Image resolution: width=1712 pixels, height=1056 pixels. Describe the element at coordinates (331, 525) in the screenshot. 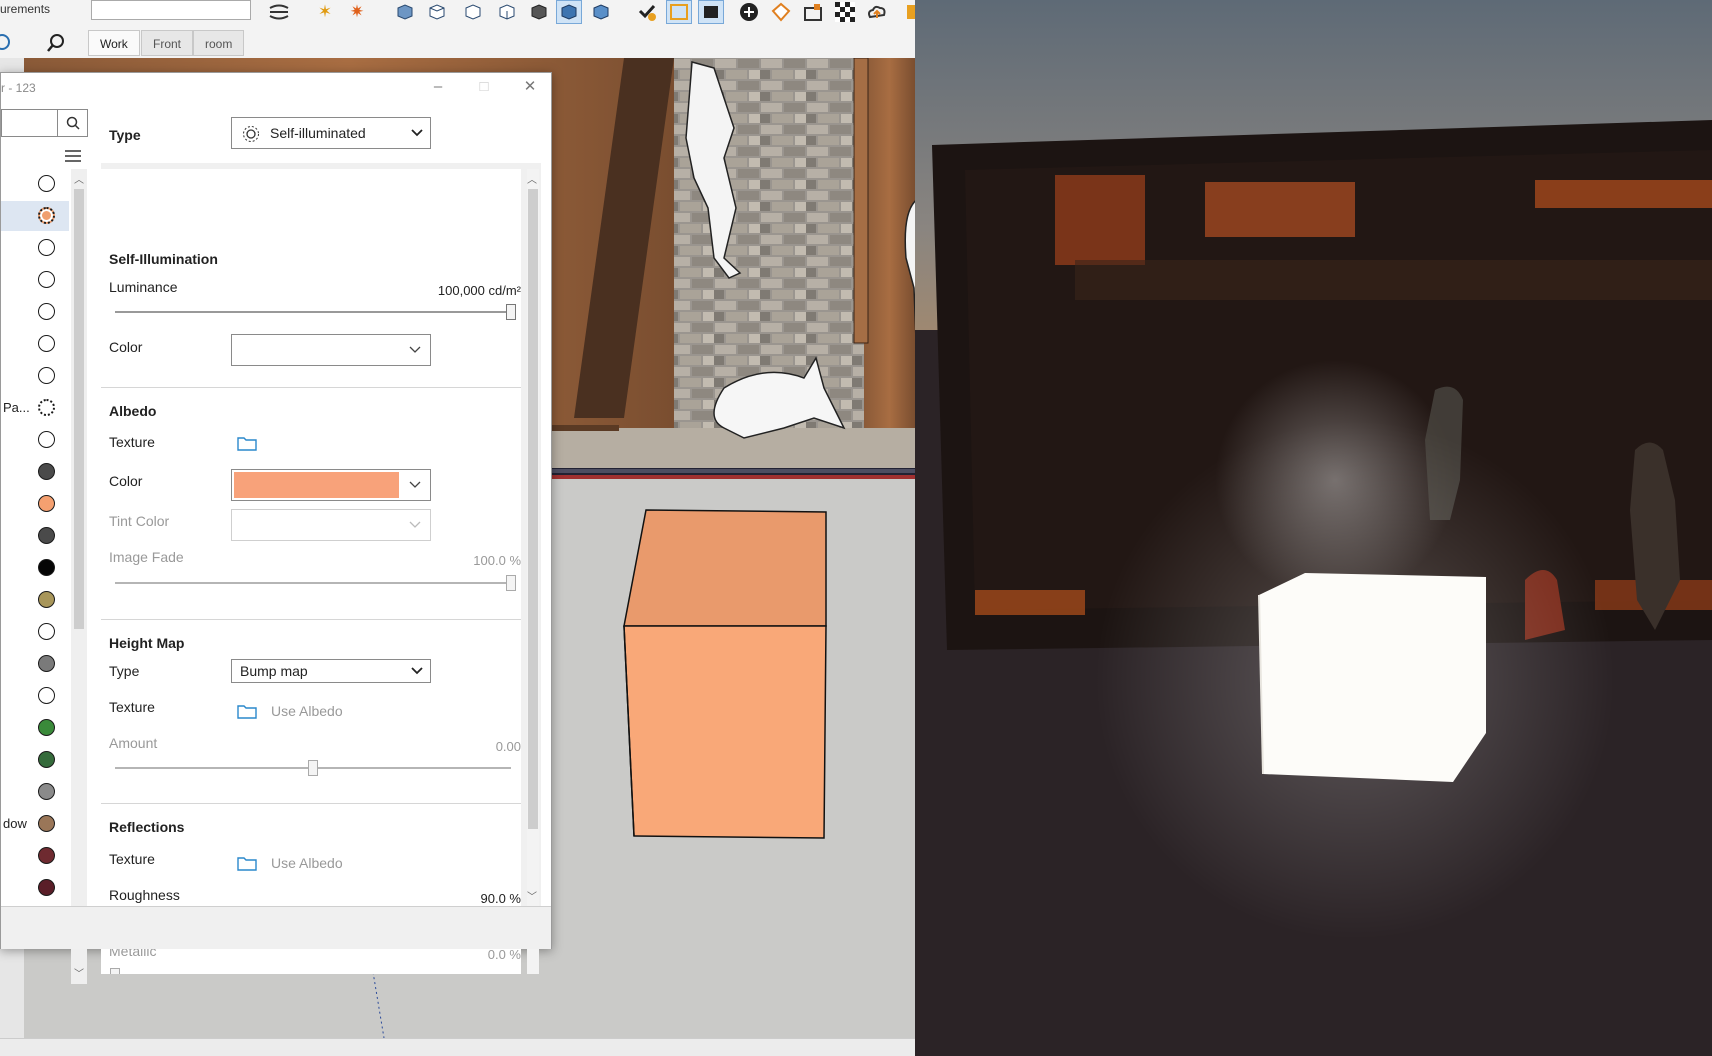

I see `tint-color-picker` at that location.